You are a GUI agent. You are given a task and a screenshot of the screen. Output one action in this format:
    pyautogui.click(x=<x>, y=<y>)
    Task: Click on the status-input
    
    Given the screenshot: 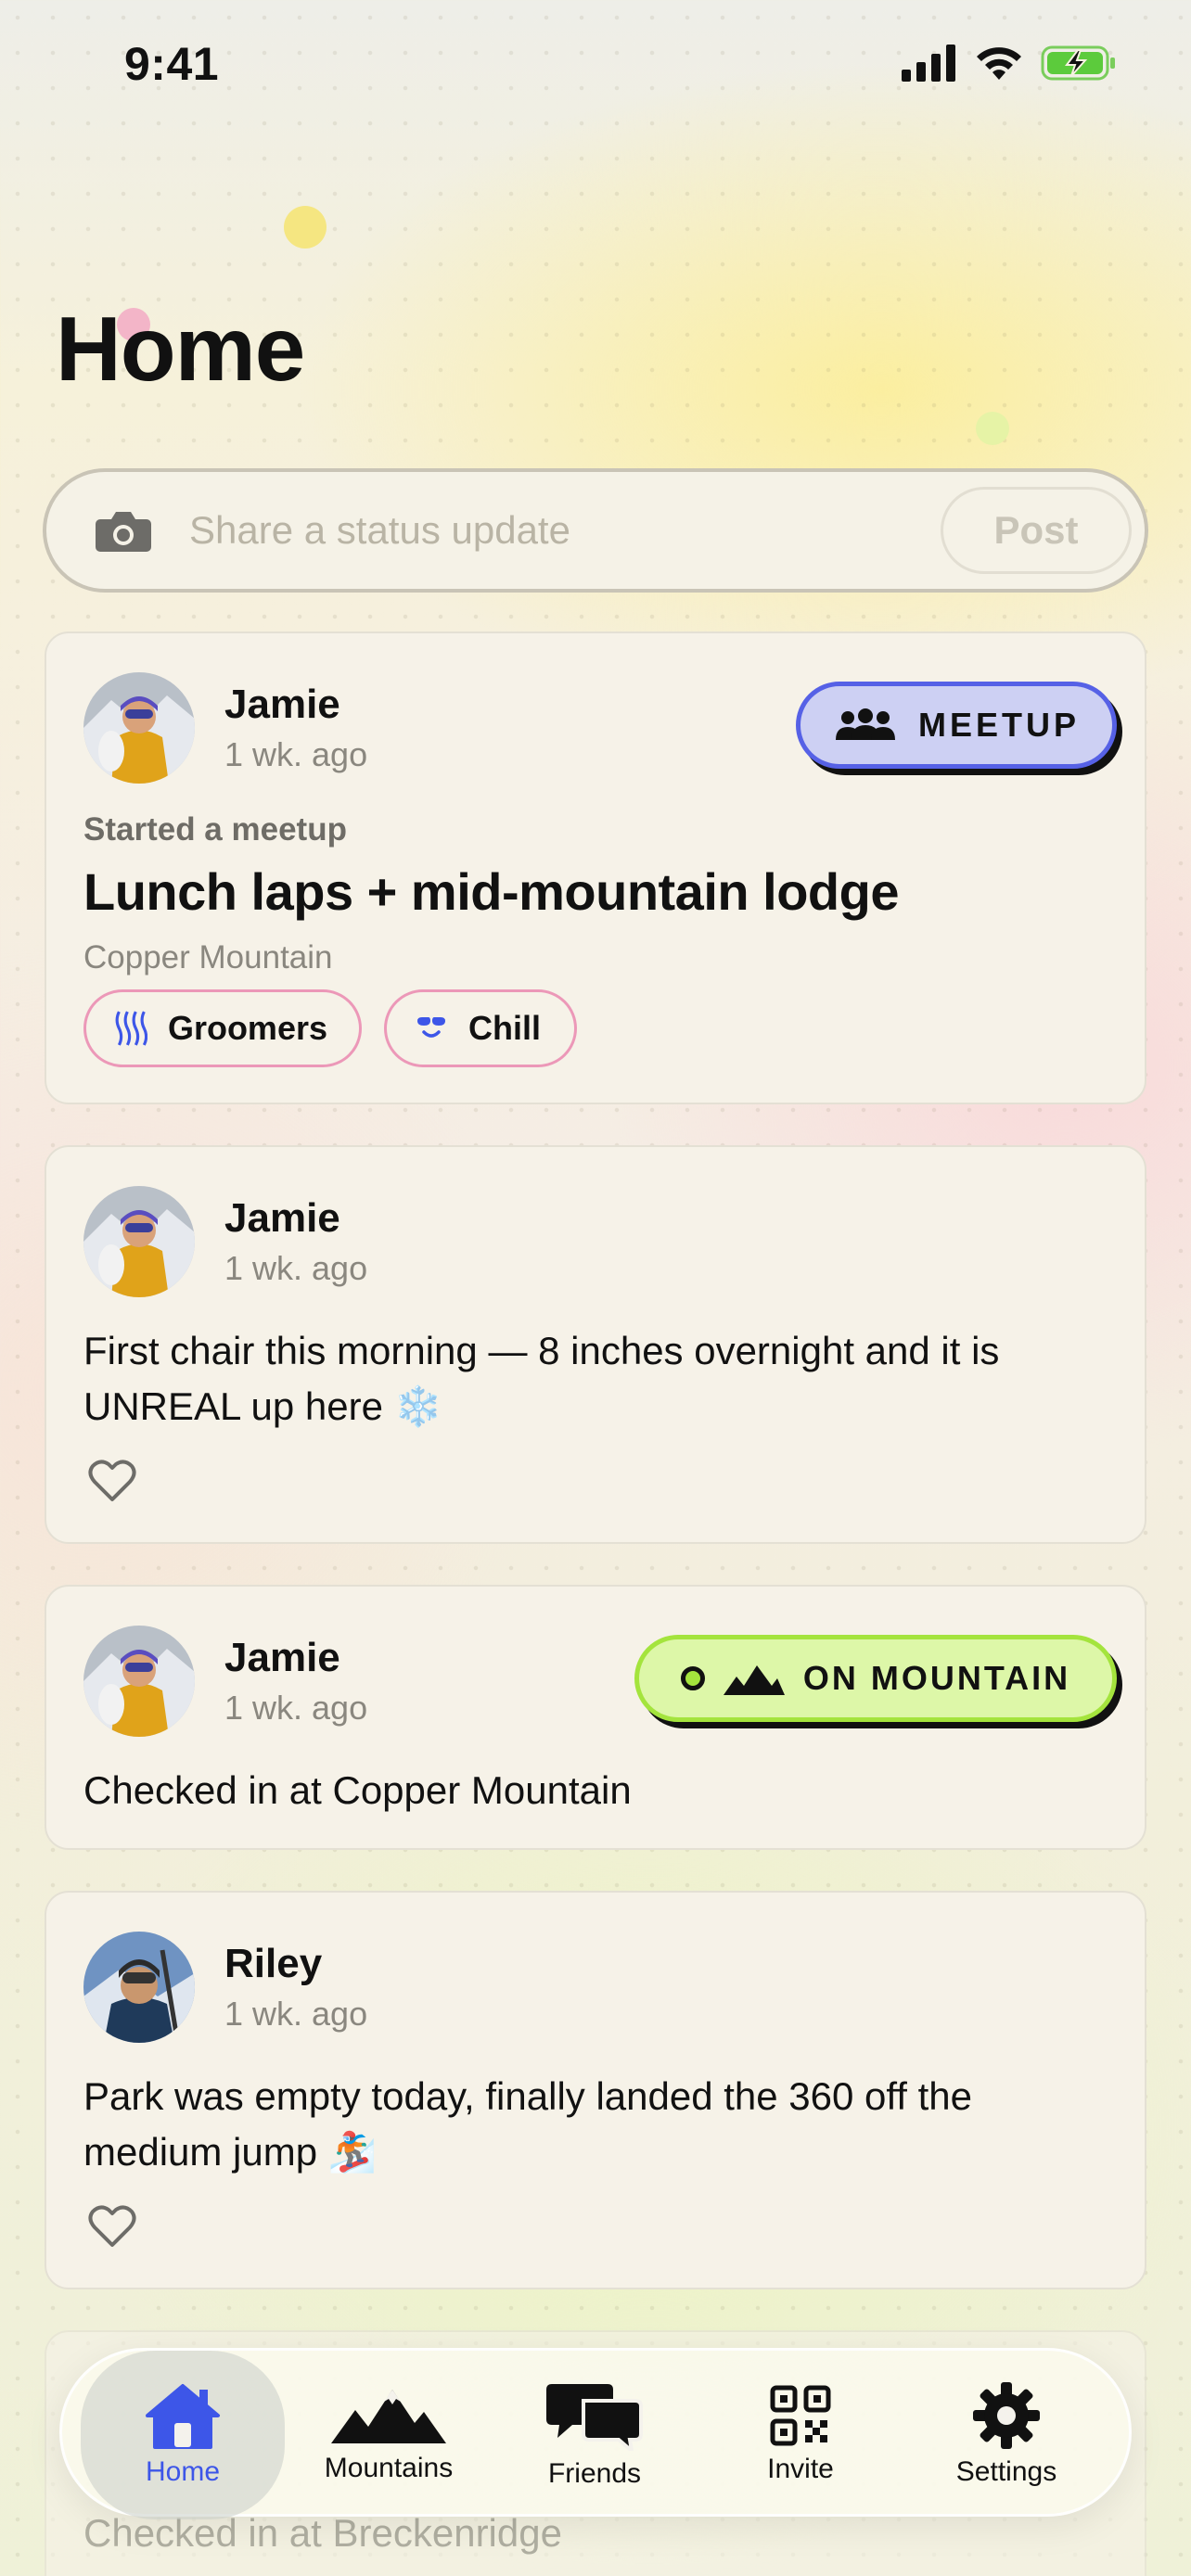 What is the action you would take?
    pyautogui.click(x=541, y=531)
    